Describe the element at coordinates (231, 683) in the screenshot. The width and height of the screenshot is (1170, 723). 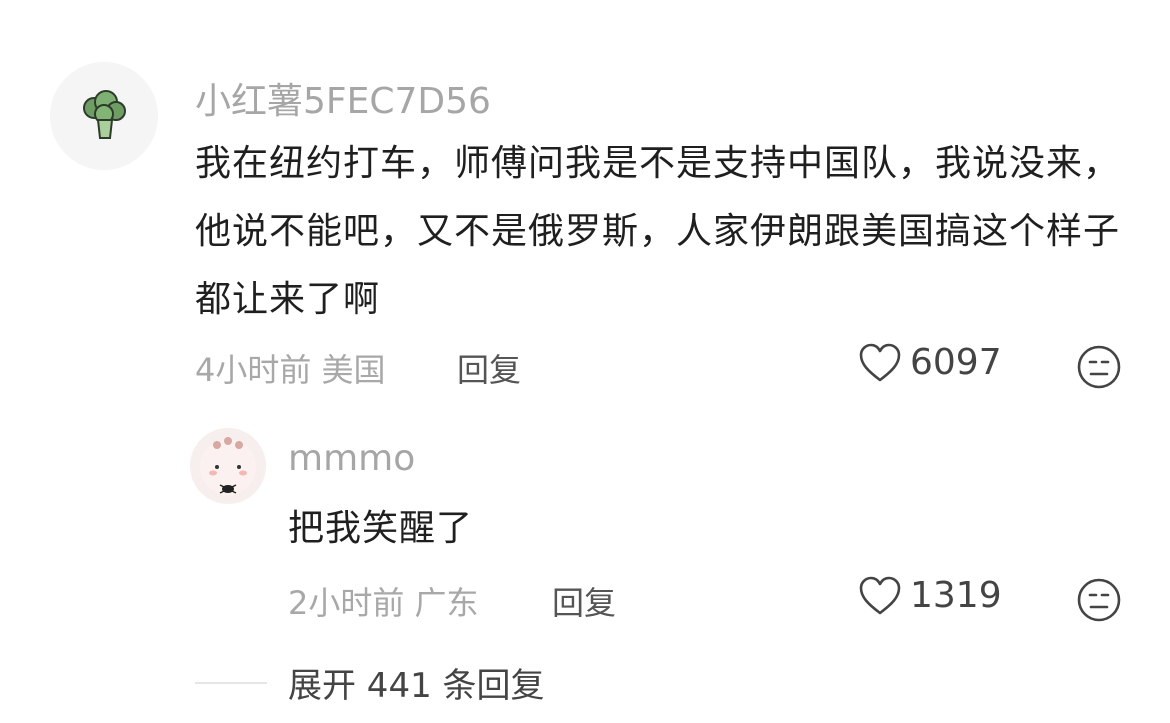
I see `expand-divider` at that location.